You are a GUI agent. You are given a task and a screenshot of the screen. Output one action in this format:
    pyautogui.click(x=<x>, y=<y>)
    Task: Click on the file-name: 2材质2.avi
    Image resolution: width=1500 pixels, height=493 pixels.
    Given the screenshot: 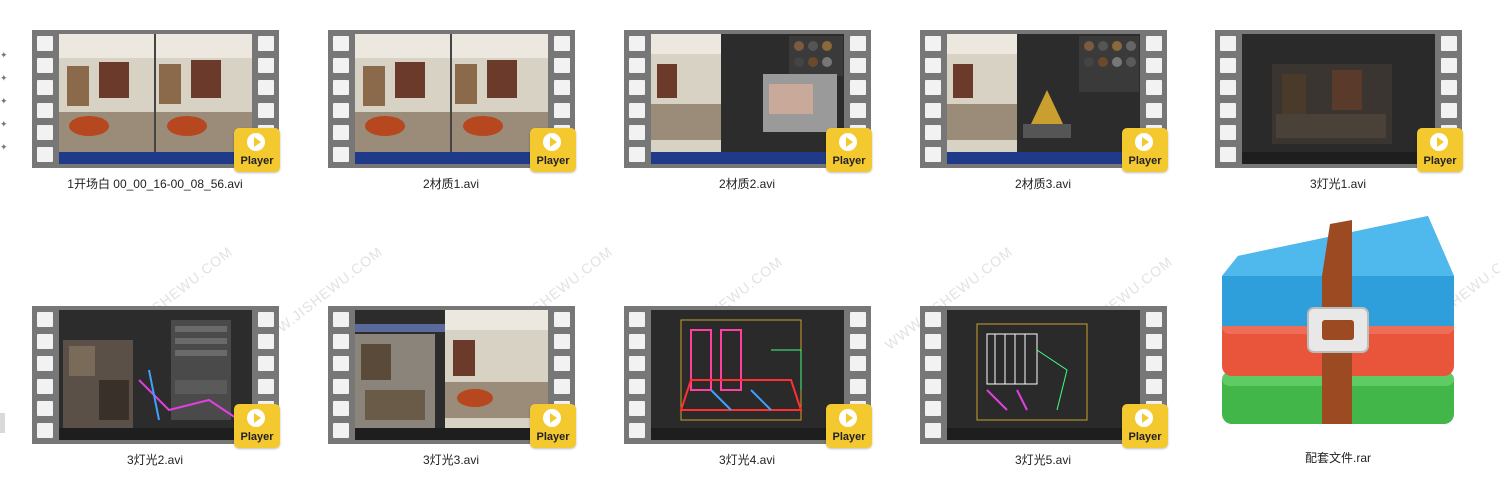 What is the action you would take?
    pyautogui.click(x=747, y=184)
    